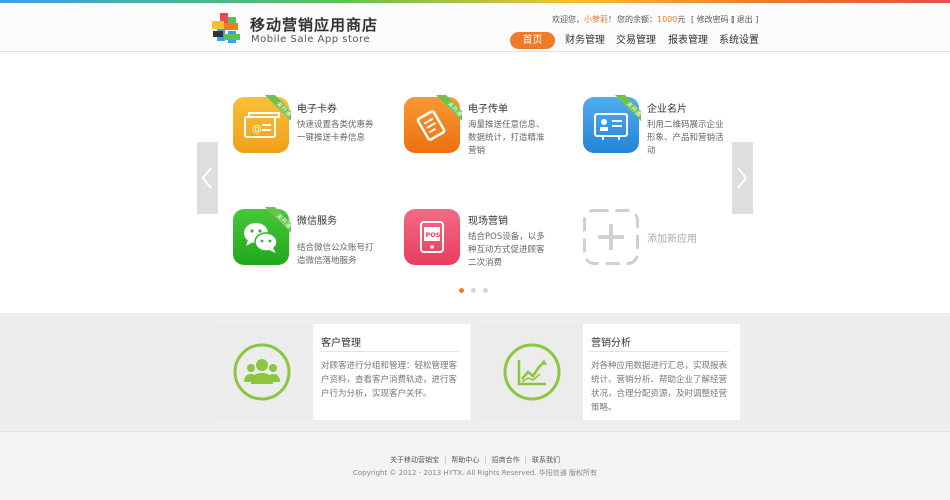 The image size is (950, 500). I want to click on logout-link: [ 退出 ], so click(744, 19).